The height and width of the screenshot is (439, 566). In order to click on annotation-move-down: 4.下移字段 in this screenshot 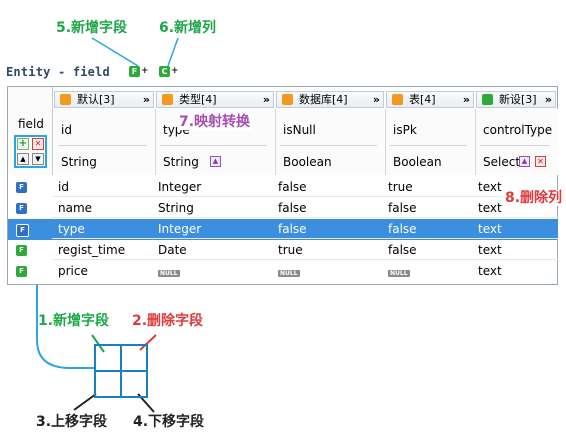, I will do `click(169, 422)`.